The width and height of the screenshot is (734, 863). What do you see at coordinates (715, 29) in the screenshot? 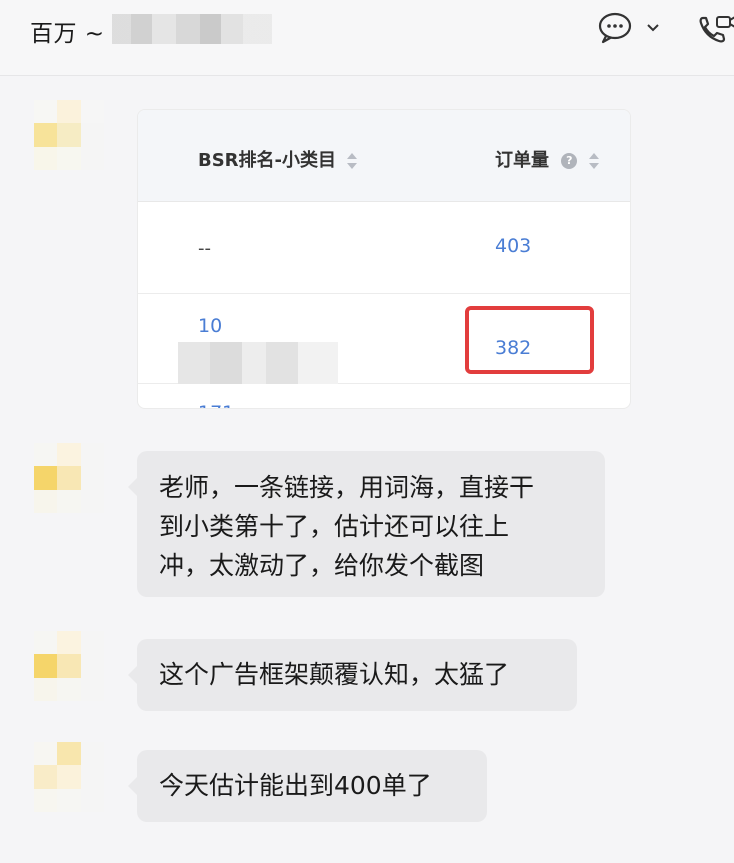
I see `video-call-icon` at bounding box center [715, 29].